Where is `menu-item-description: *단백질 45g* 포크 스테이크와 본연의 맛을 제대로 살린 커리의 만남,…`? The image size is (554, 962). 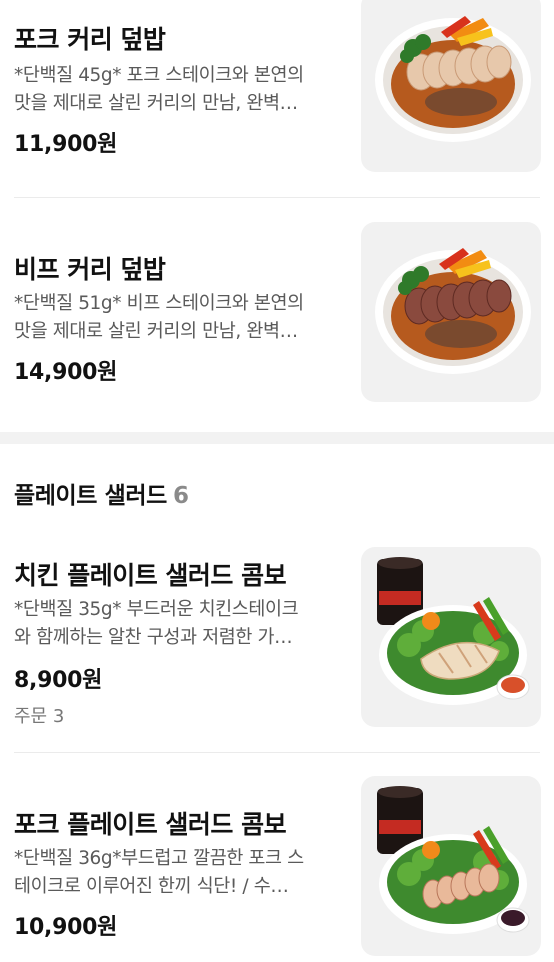 menu-item-description: *단백질 45g* 포크 스테이크와 본연의 맛을 제대로 살린 커리의 만남,… is located at coordinates (179, 90).